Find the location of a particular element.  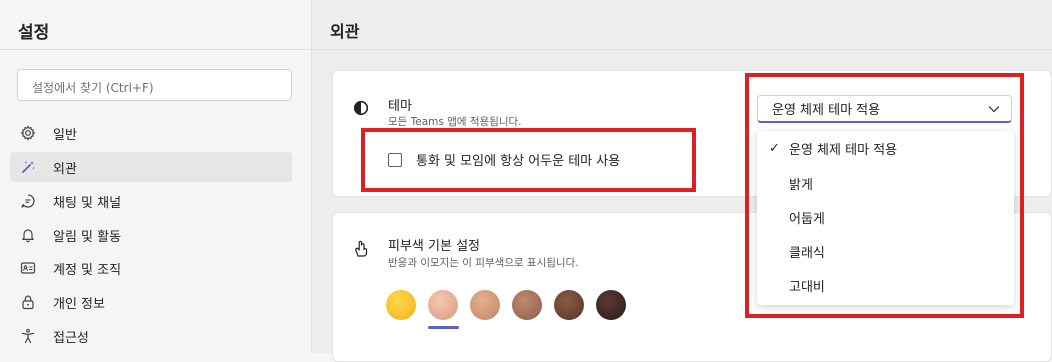

settings-search-input: 설정에서 찾기 (Ctrl+F) is located at coordinates (154, 85).